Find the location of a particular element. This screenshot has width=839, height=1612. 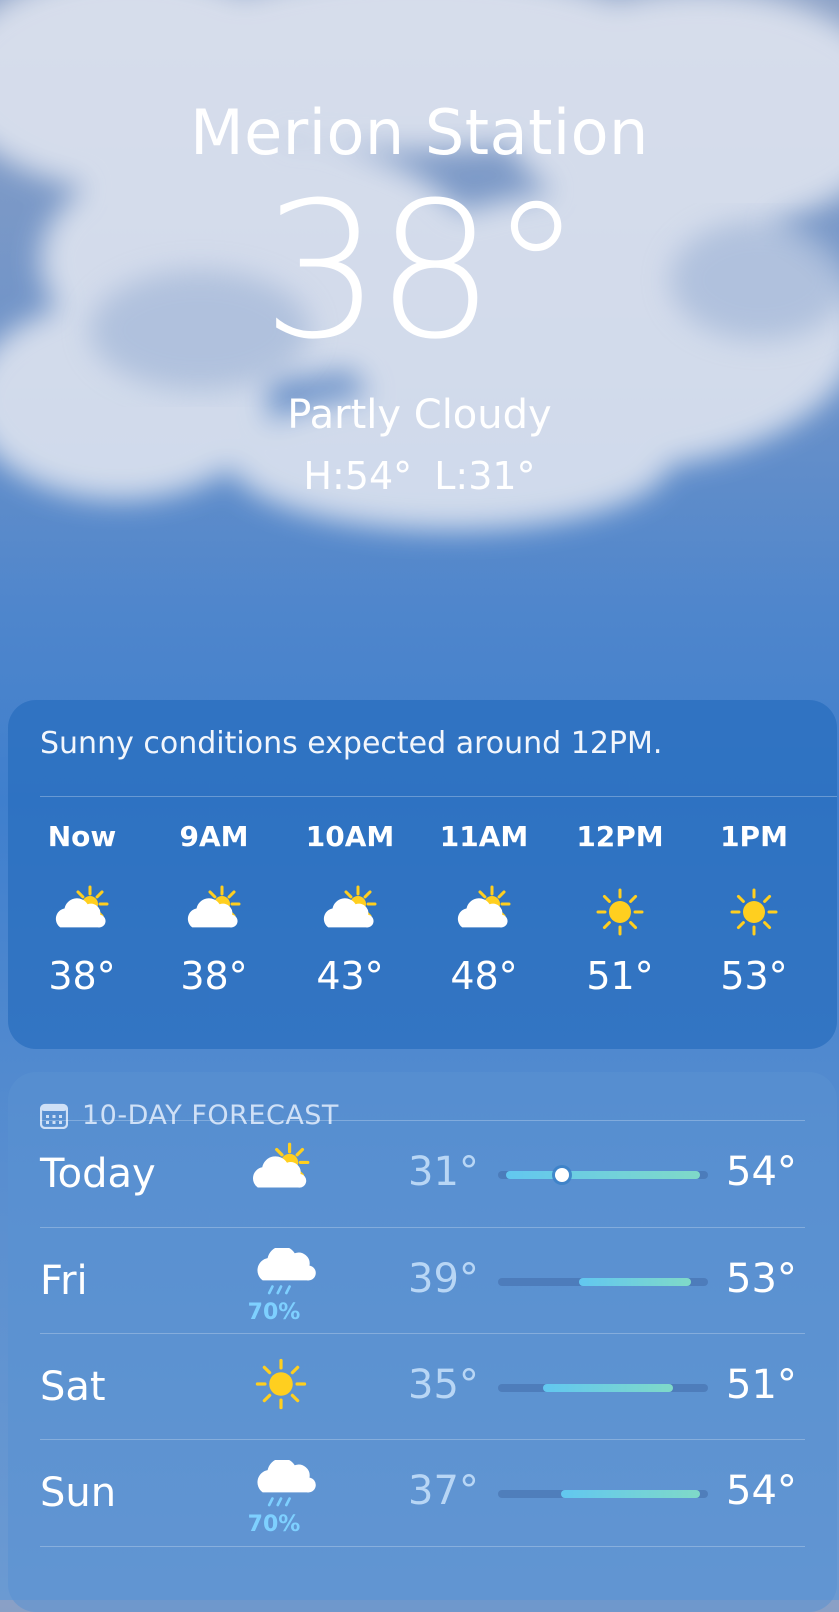

day-name: Today is located at coordinates (98, 1174).